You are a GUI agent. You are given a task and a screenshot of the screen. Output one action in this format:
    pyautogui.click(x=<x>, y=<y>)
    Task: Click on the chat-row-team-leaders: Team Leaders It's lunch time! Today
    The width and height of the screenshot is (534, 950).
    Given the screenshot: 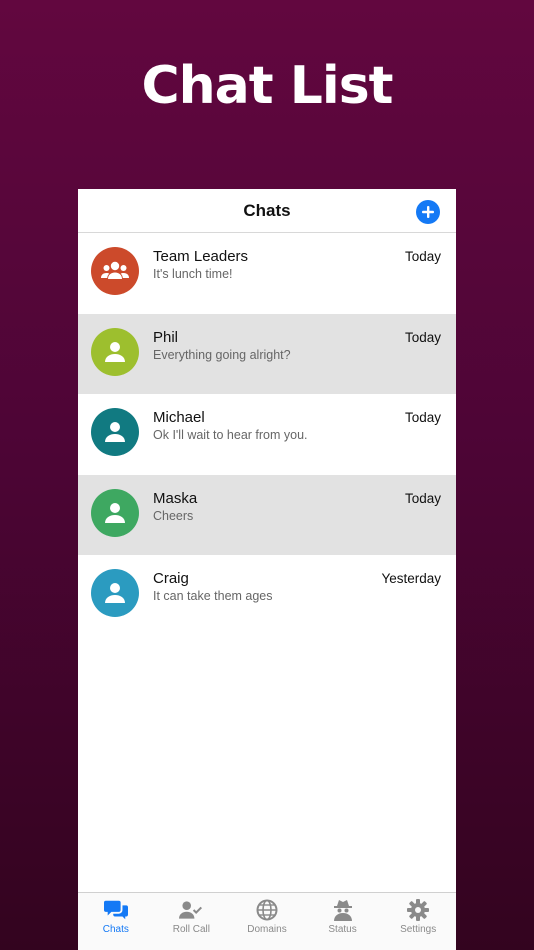 What is the action you would take?
    pyautogui.click(x=267, y=273)
    